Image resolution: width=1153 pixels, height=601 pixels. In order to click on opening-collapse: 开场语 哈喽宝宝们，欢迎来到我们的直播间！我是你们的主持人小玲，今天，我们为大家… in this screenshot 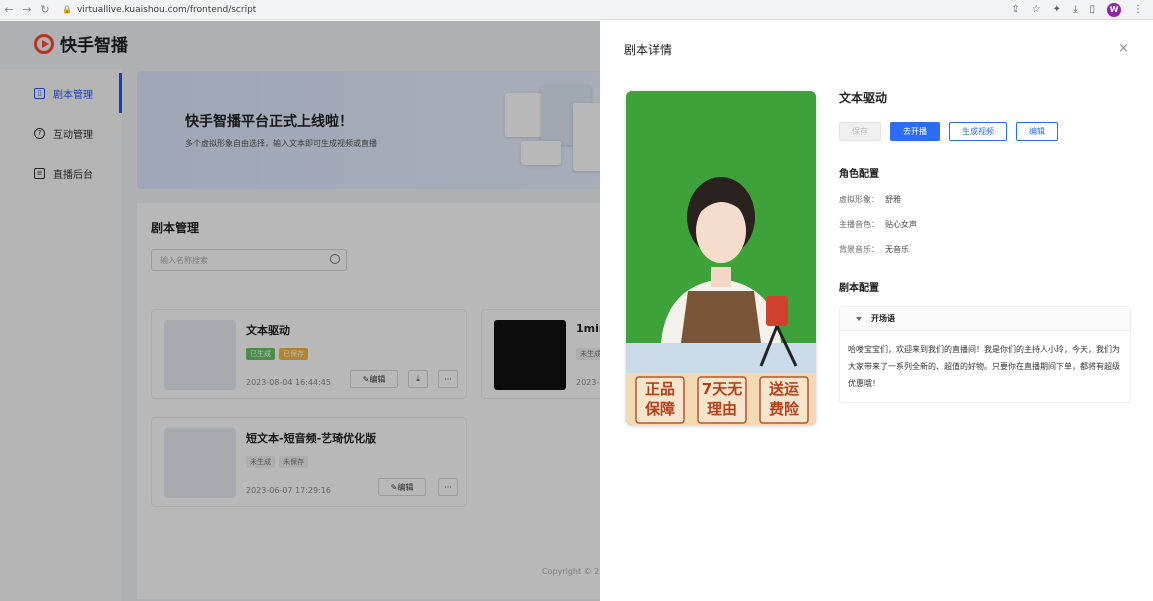, I will do `click(985, 354)`.